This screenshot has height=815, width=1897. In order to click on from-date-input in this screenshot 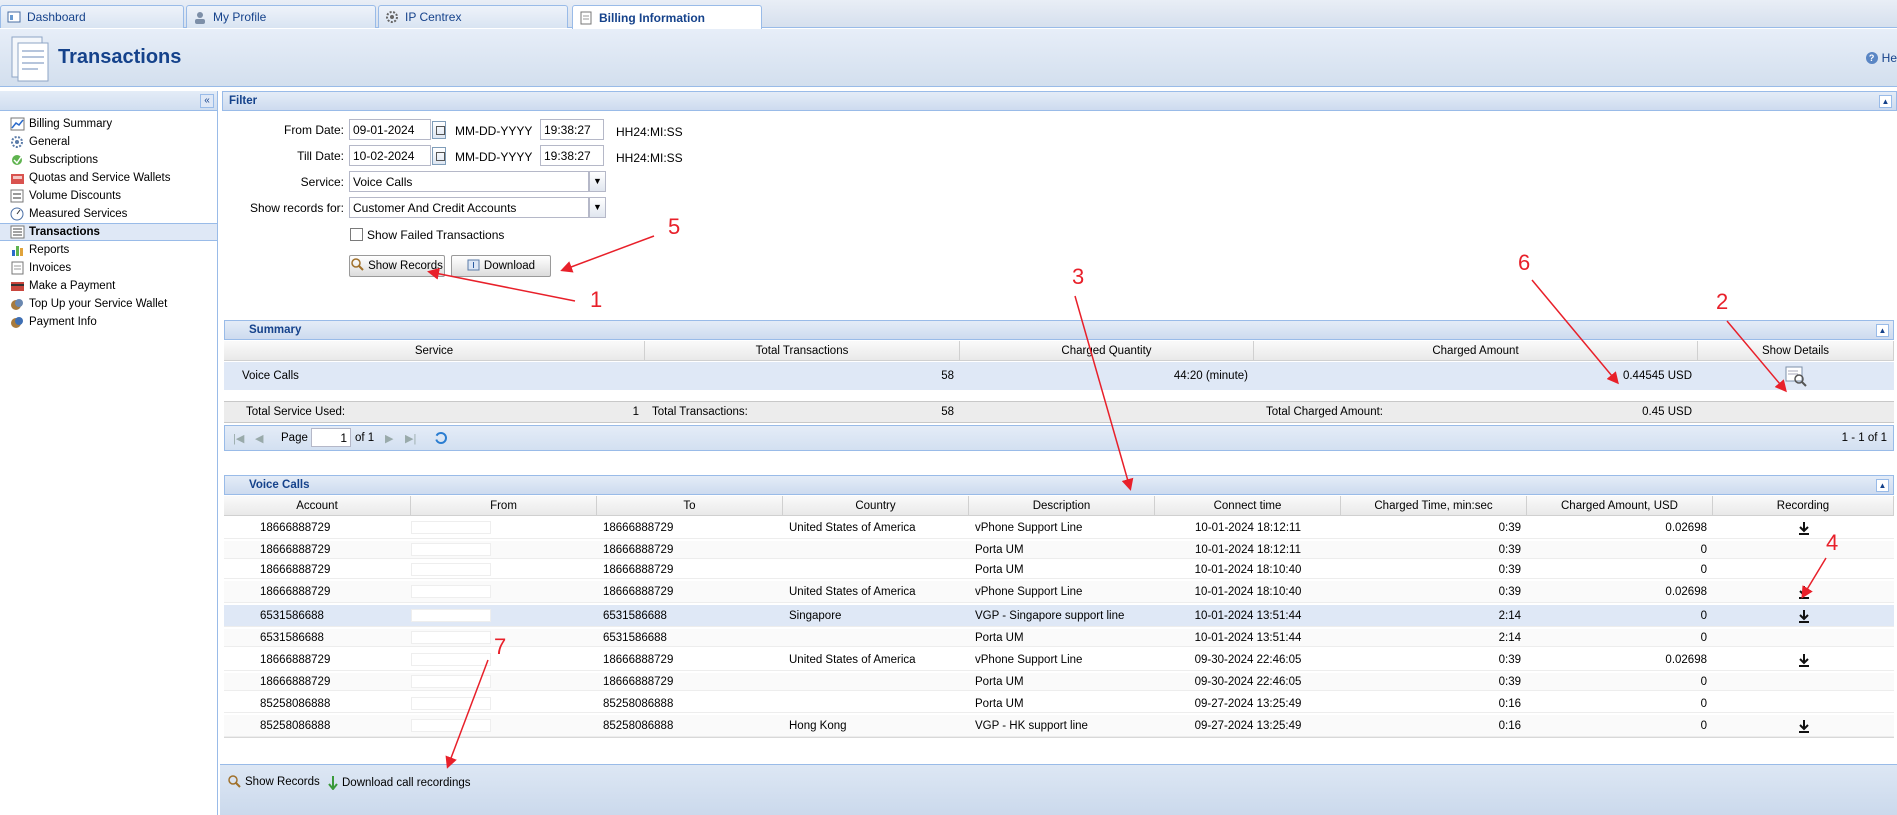, I will do `click(390, 129)`.